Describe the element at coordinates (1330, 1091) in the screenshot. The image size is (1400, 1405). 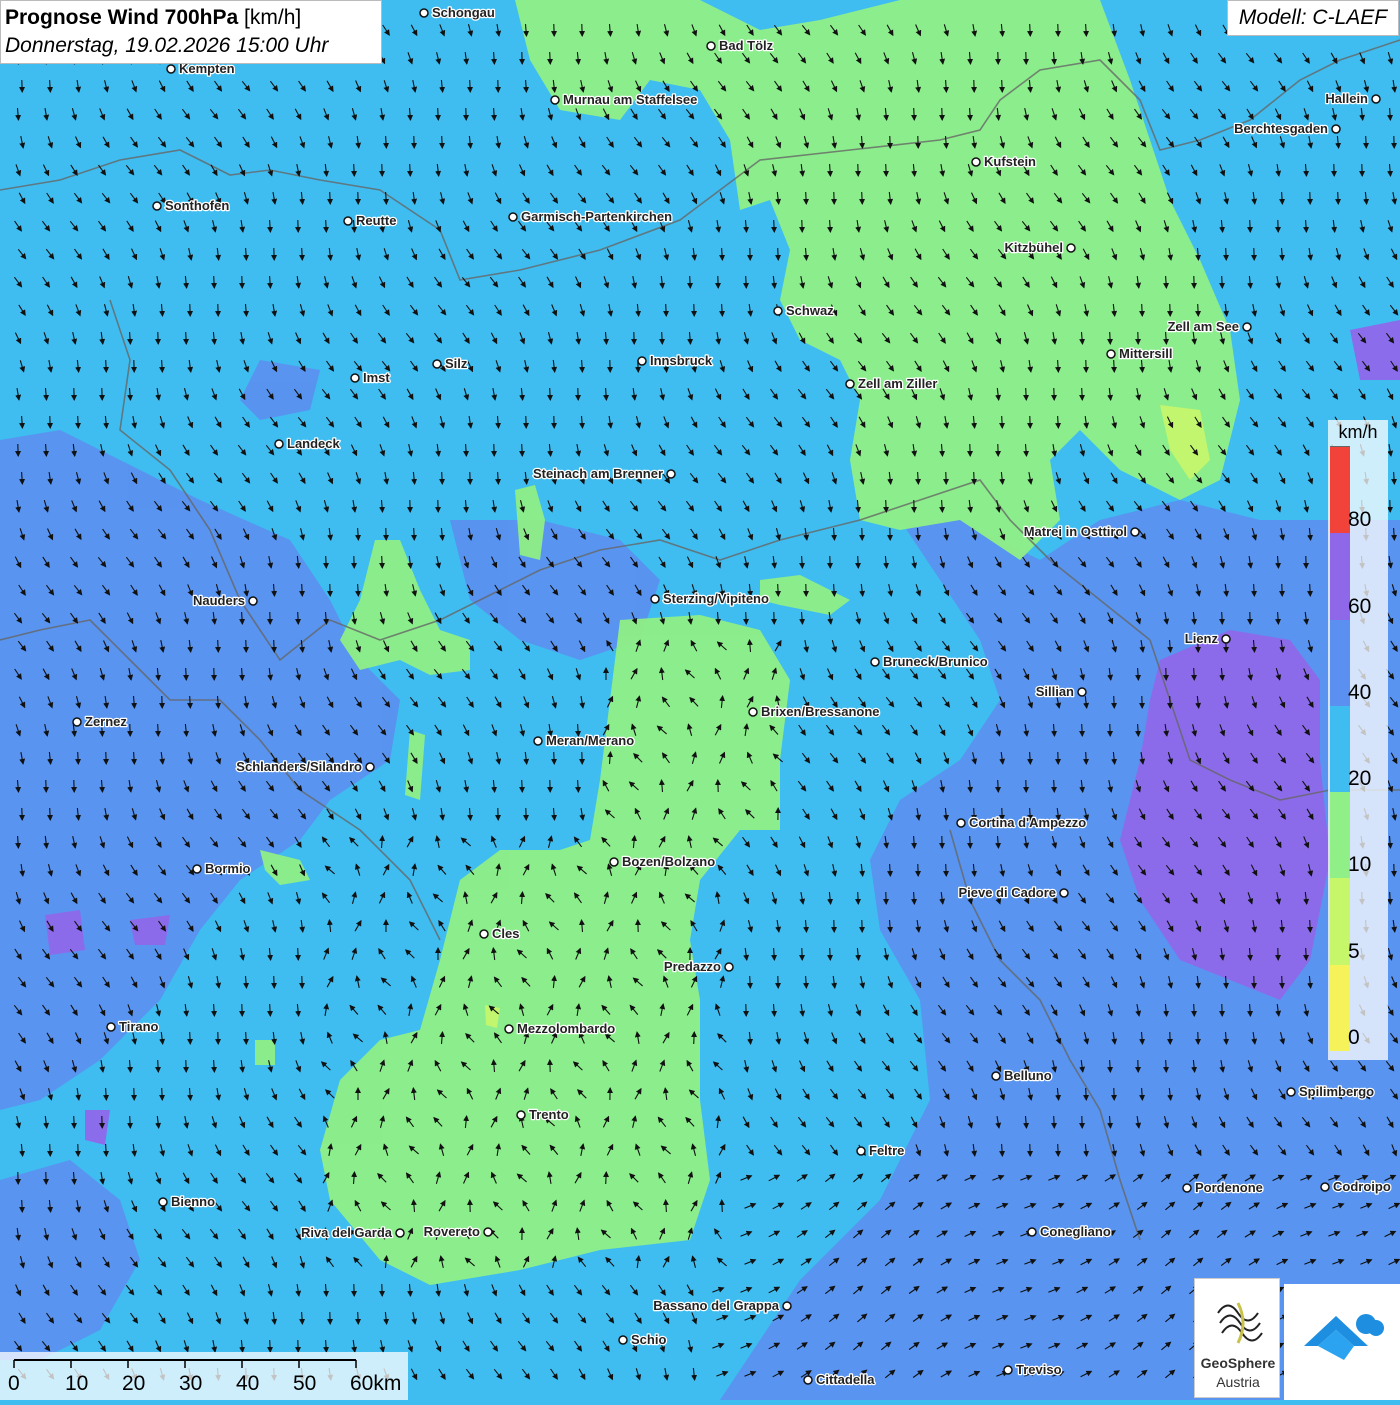
I see `city-marker: Spilimbergo` at that location.